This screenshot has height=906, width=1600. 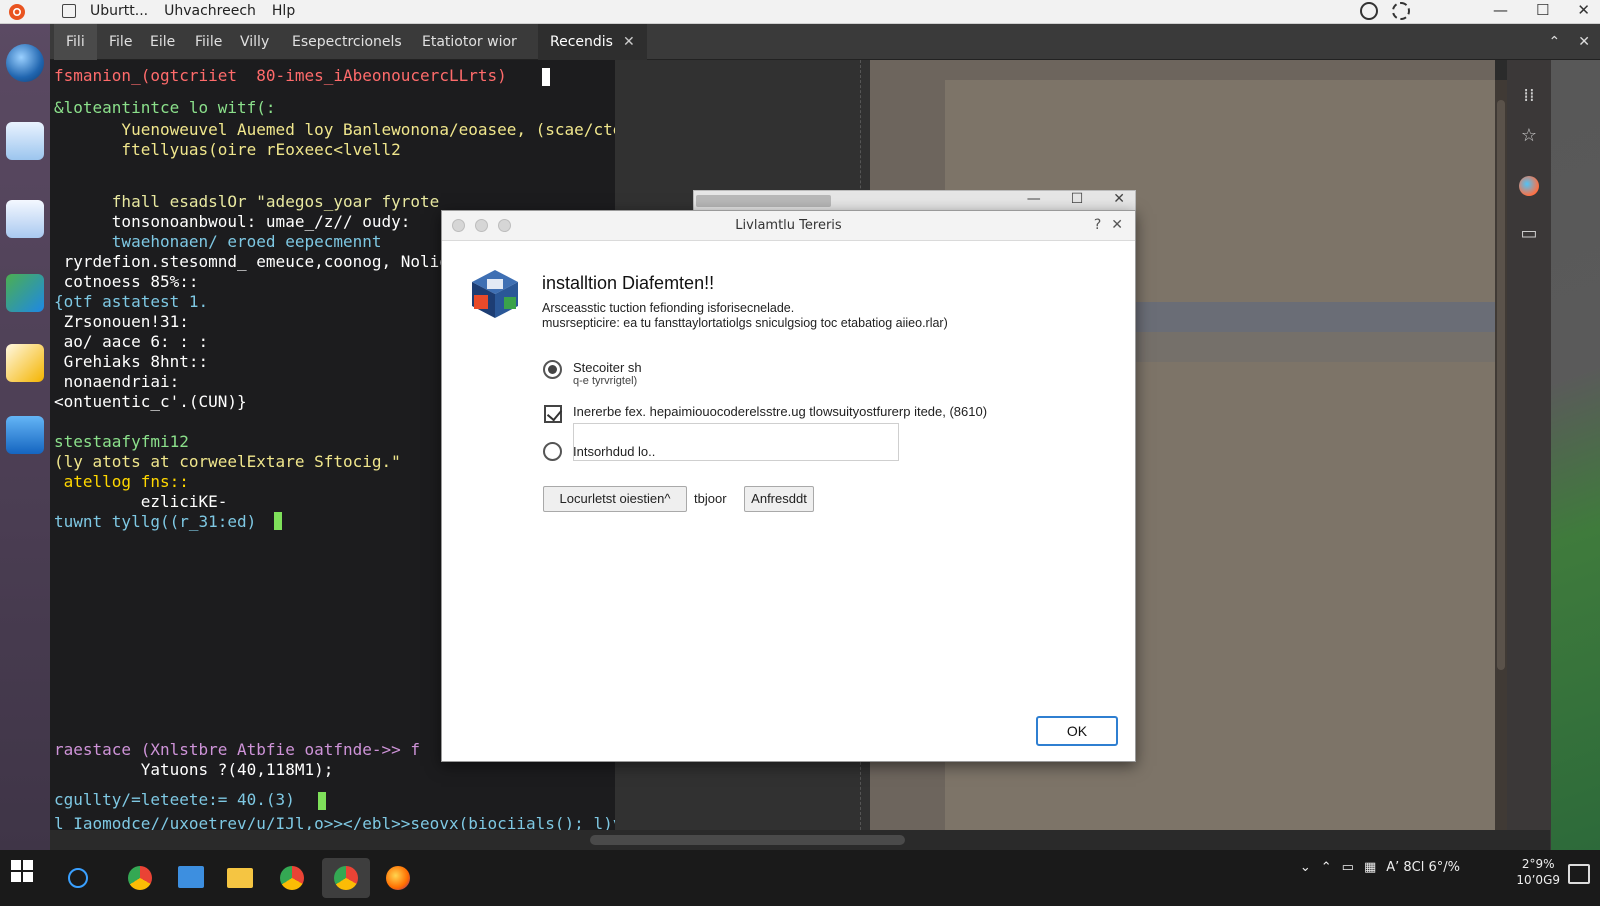 What do you see at coordinates (25, 63) in the screenshot?
I see `launcher-browser-icon` at bounding box center [25, 63].